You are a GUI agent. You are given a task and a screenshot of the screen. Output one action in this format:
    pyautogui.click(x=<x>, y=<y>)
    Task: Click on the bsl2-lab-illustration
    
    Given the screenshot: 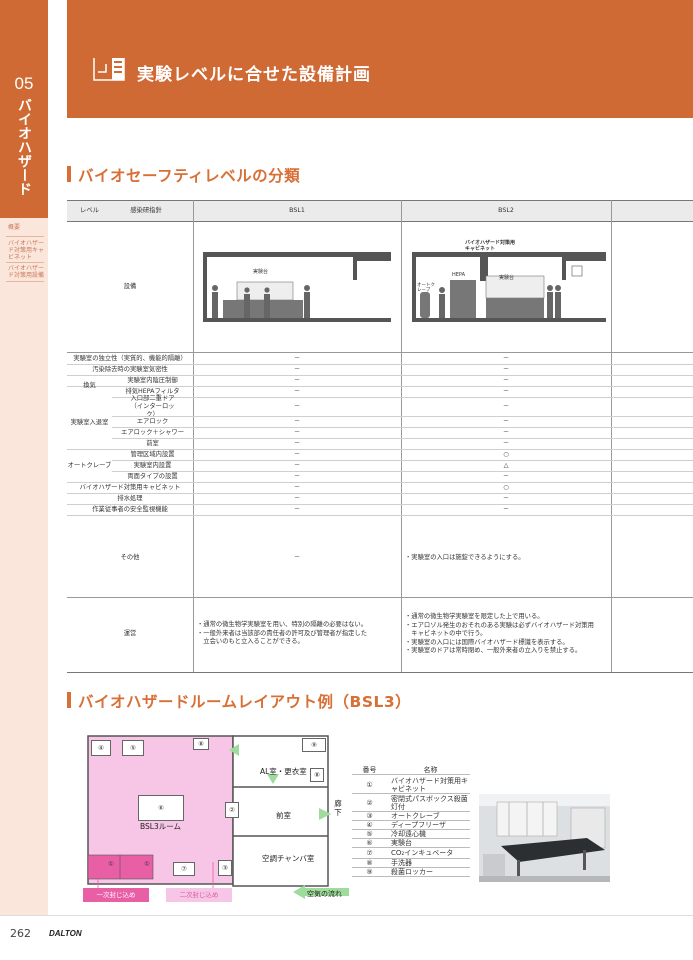 What is the action you would take?
    pyautogui.click(x=509, y=287)
    